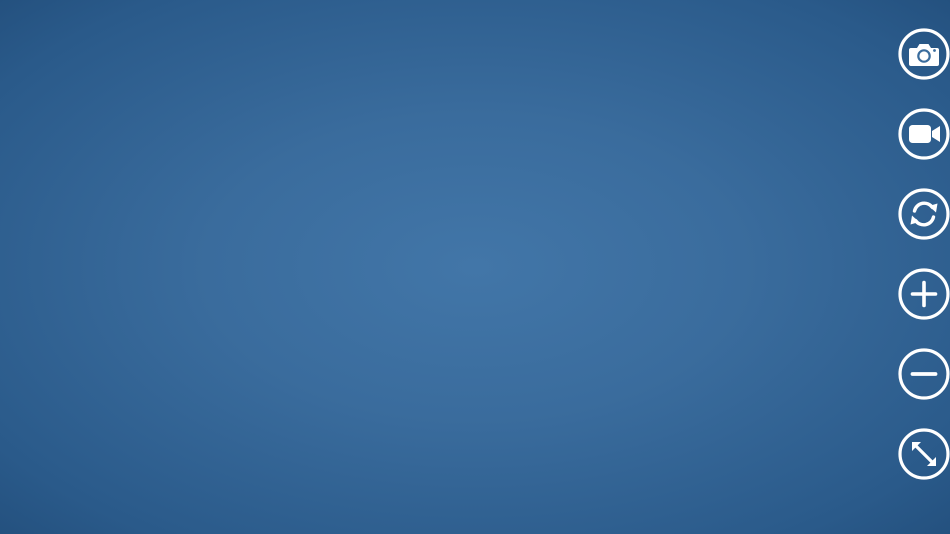  I want to click on camera-icon, so click(924, 54).